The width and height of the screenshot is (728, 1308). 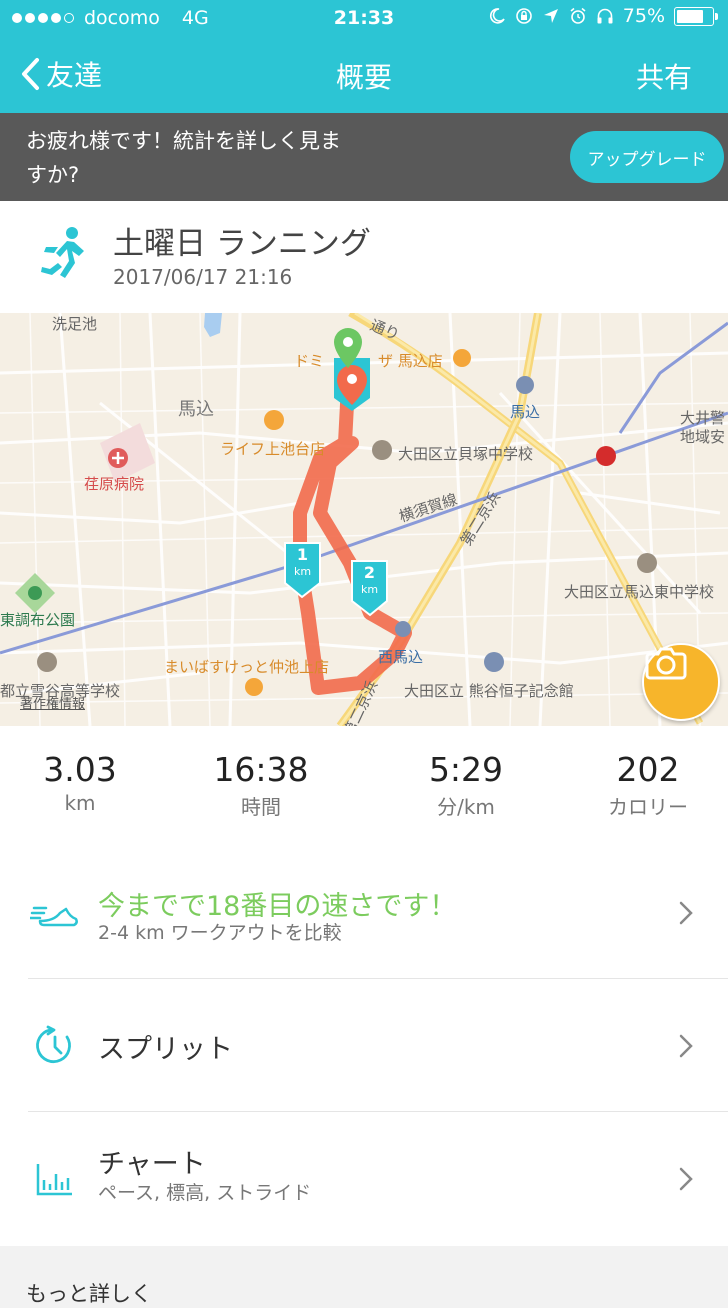 What do you see at coordinates (410, 361) in the screenshot?
I see `map-label: ザ 馬込店` at bounding box center [410, 361].